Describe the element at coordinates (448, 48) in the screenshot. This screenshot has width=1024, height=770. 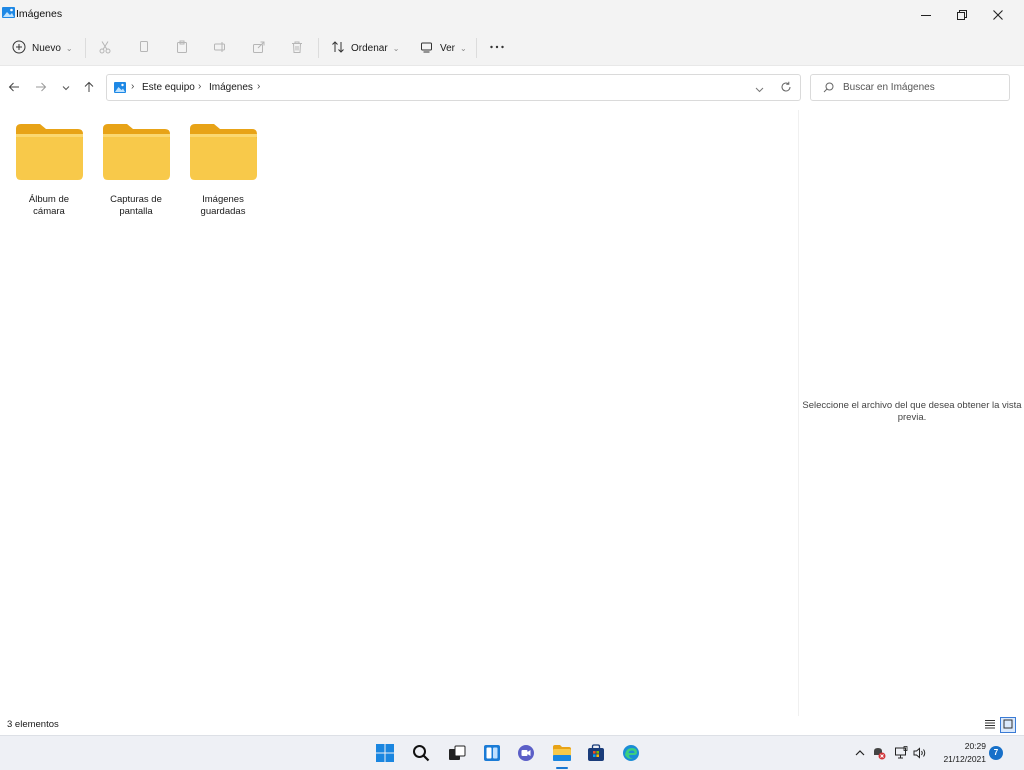
I see `view-button-label: Ver` at that location.